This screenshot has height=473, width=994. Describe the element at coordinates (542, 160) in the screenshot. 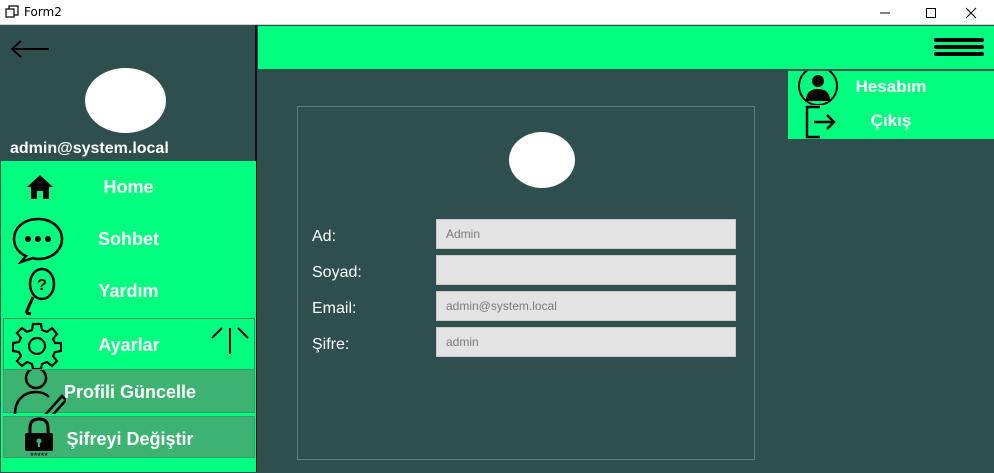

I see `profile-avatar` at that location.